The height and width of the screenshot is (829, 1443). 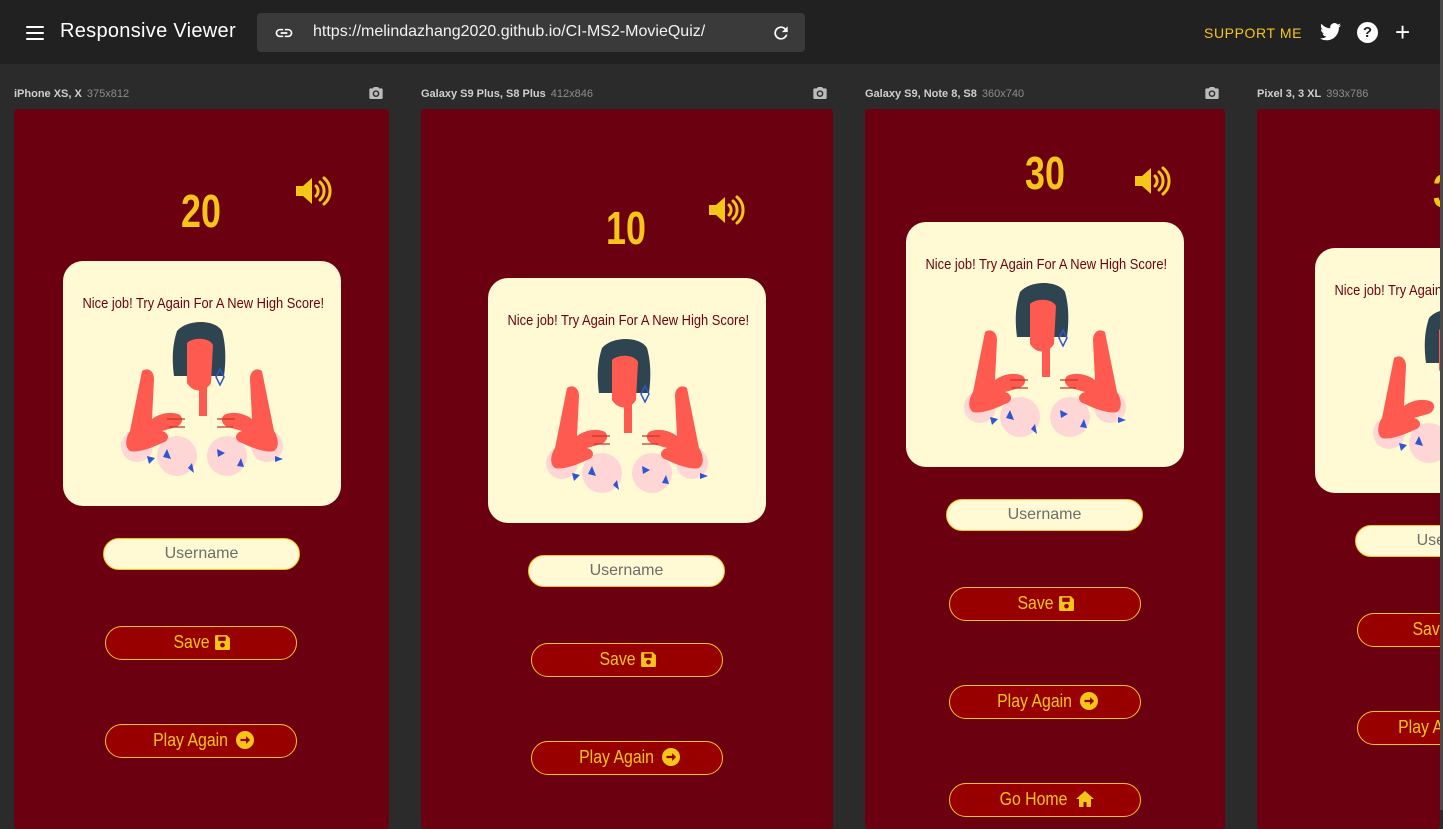 I want to click on twitter-icon, so click(x=1331, y=32).